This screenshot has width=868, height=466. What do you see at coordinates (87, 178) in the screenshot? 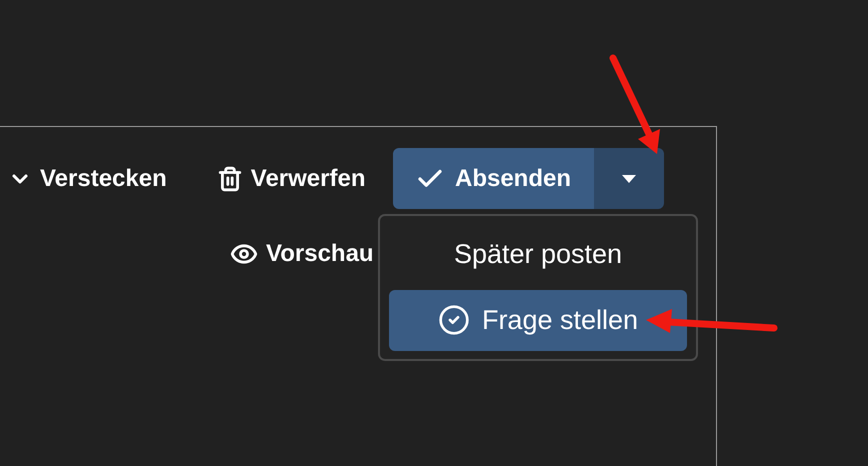
I see `hide-button: Verstecken` at bounding box center [87, 178].